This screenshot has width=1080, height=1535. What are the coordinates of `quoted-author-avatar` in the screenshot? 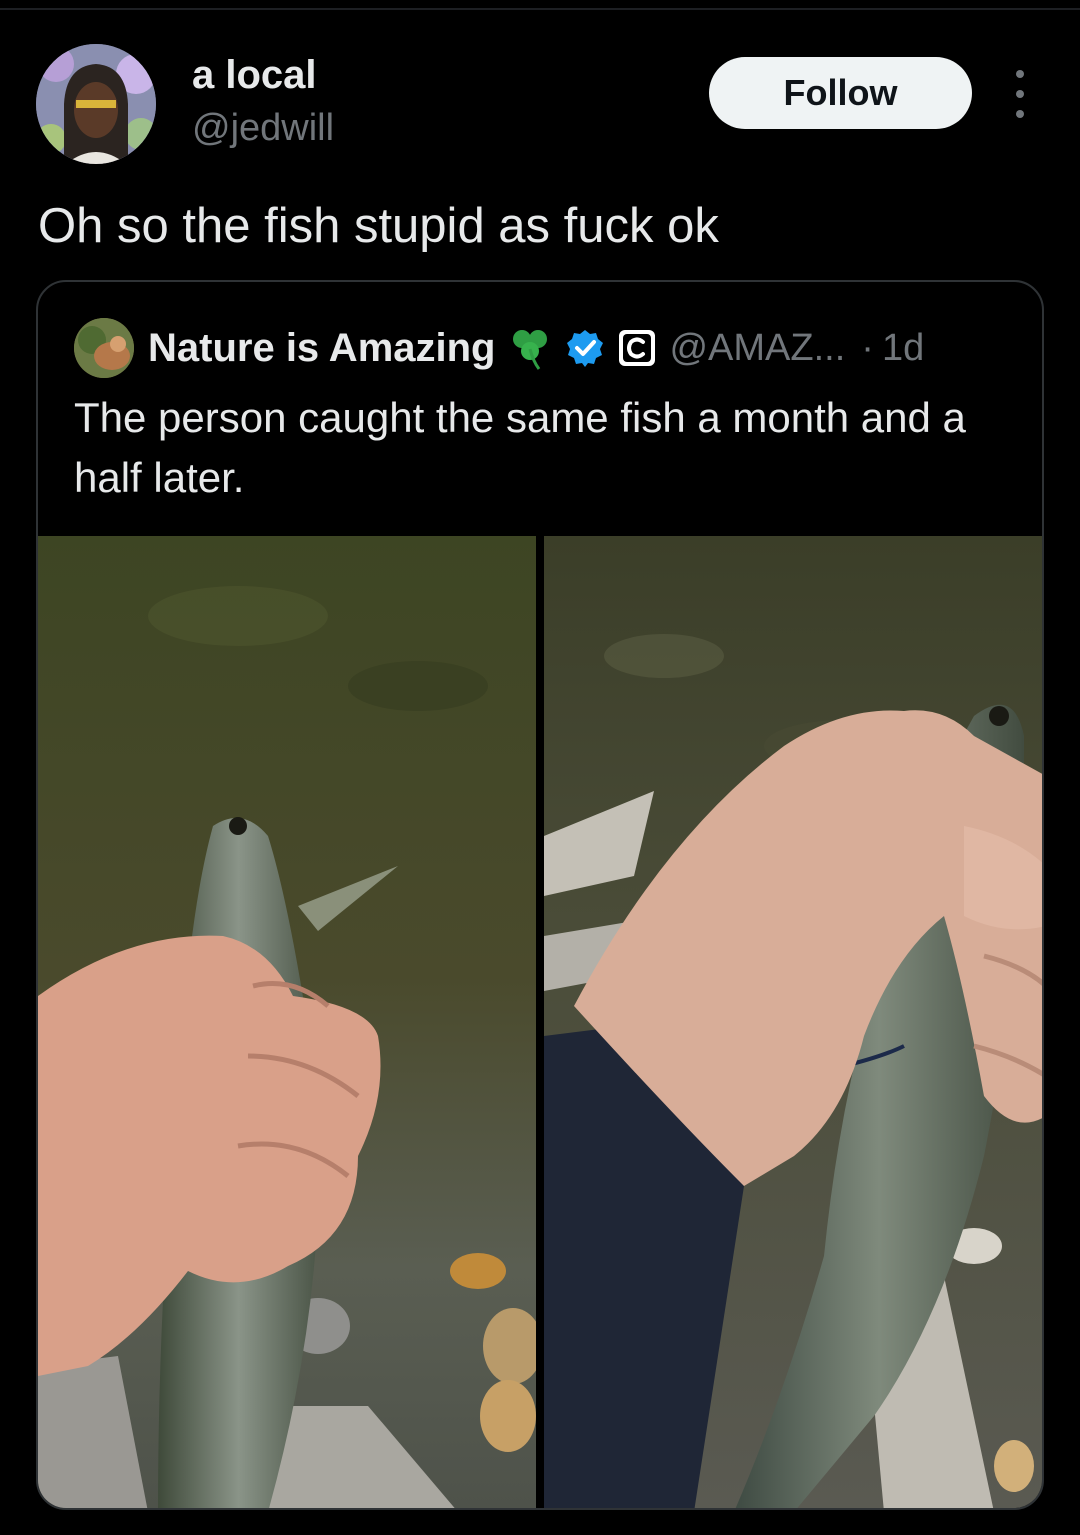 It's located at (104, 348).